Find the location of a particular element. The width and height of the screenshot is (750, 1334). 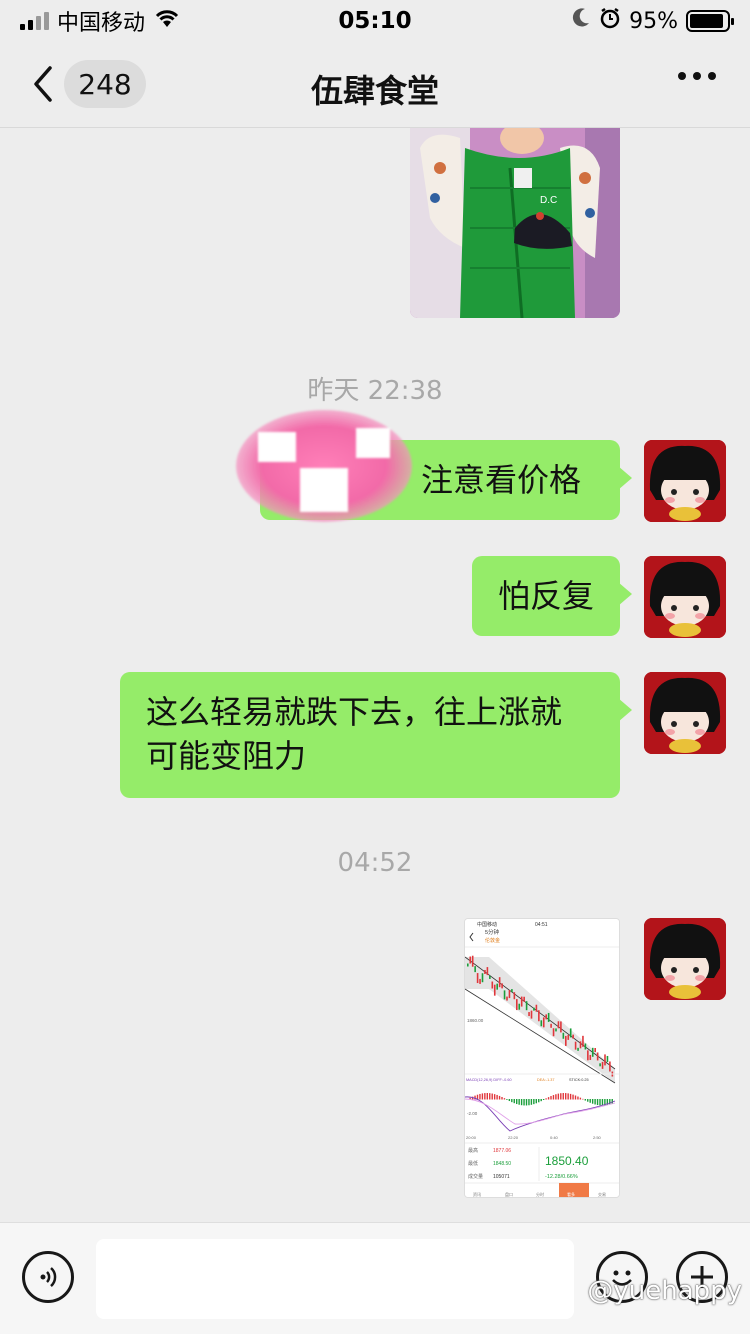

image-message: D.C is located at coordinates (515, 223).